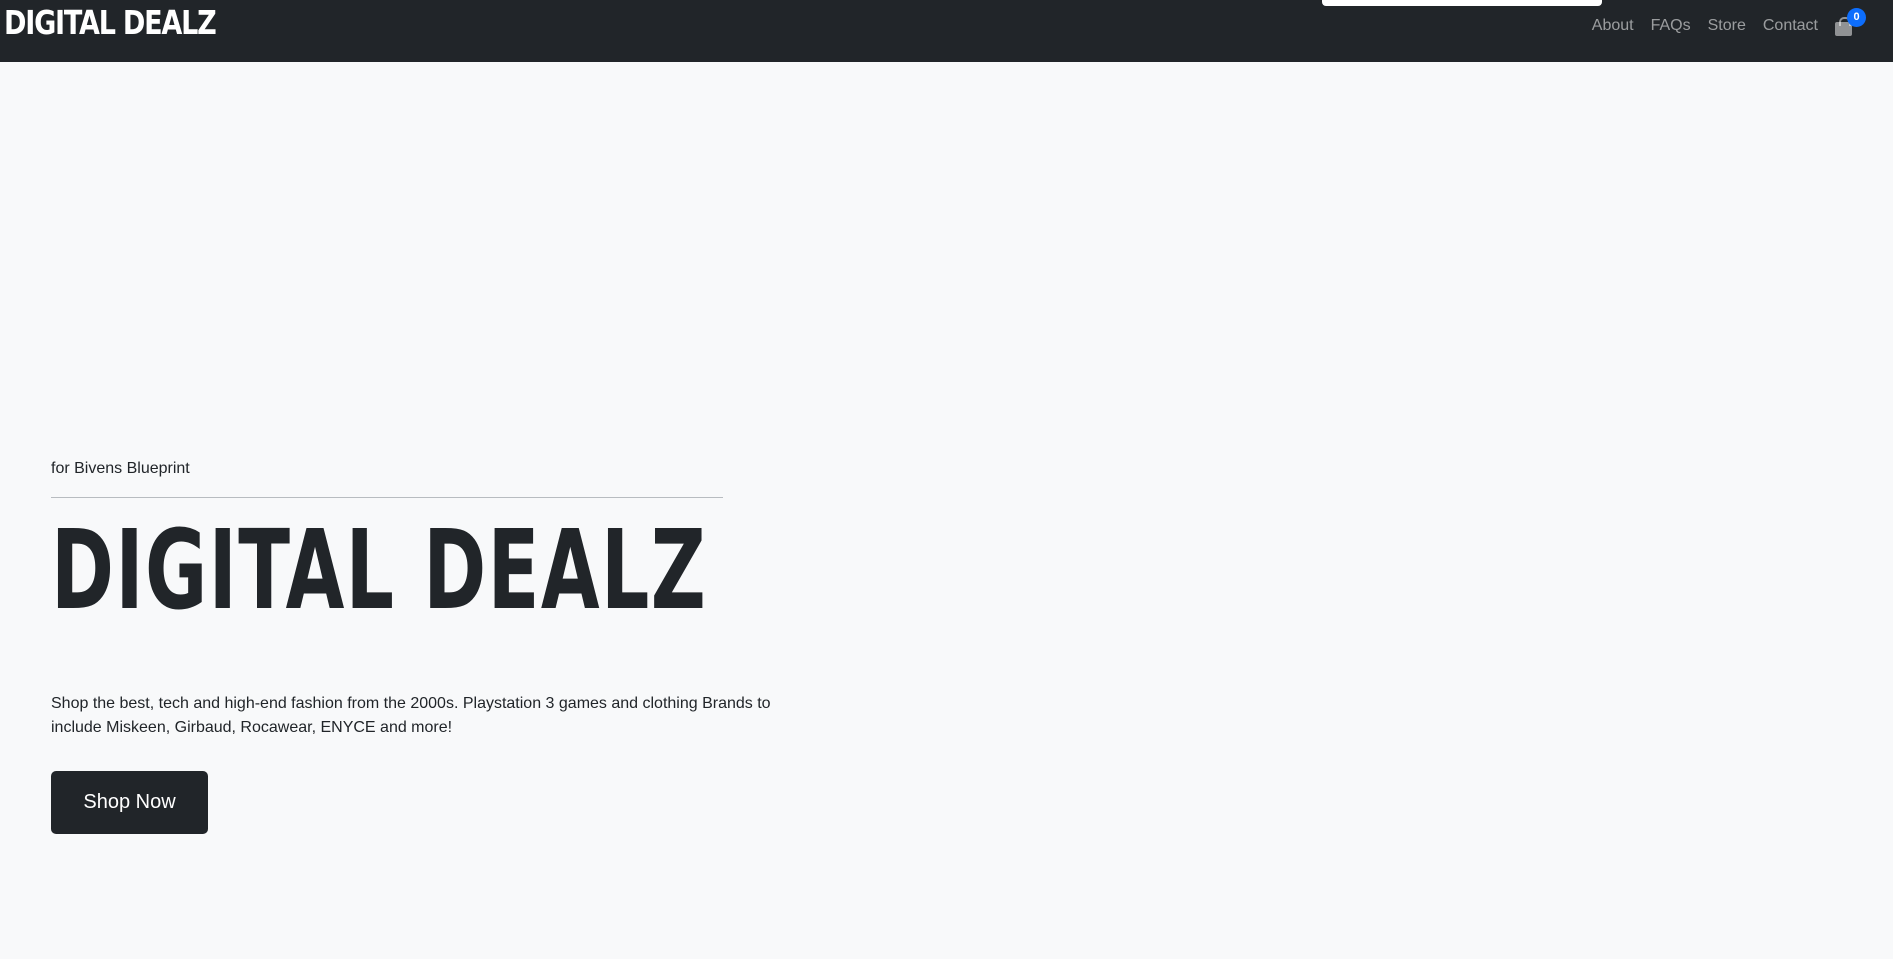 The image size is (1893, 959). Describe the element at coordinates (387, 497) in the screenshot. I see `hero-divider` at that location.